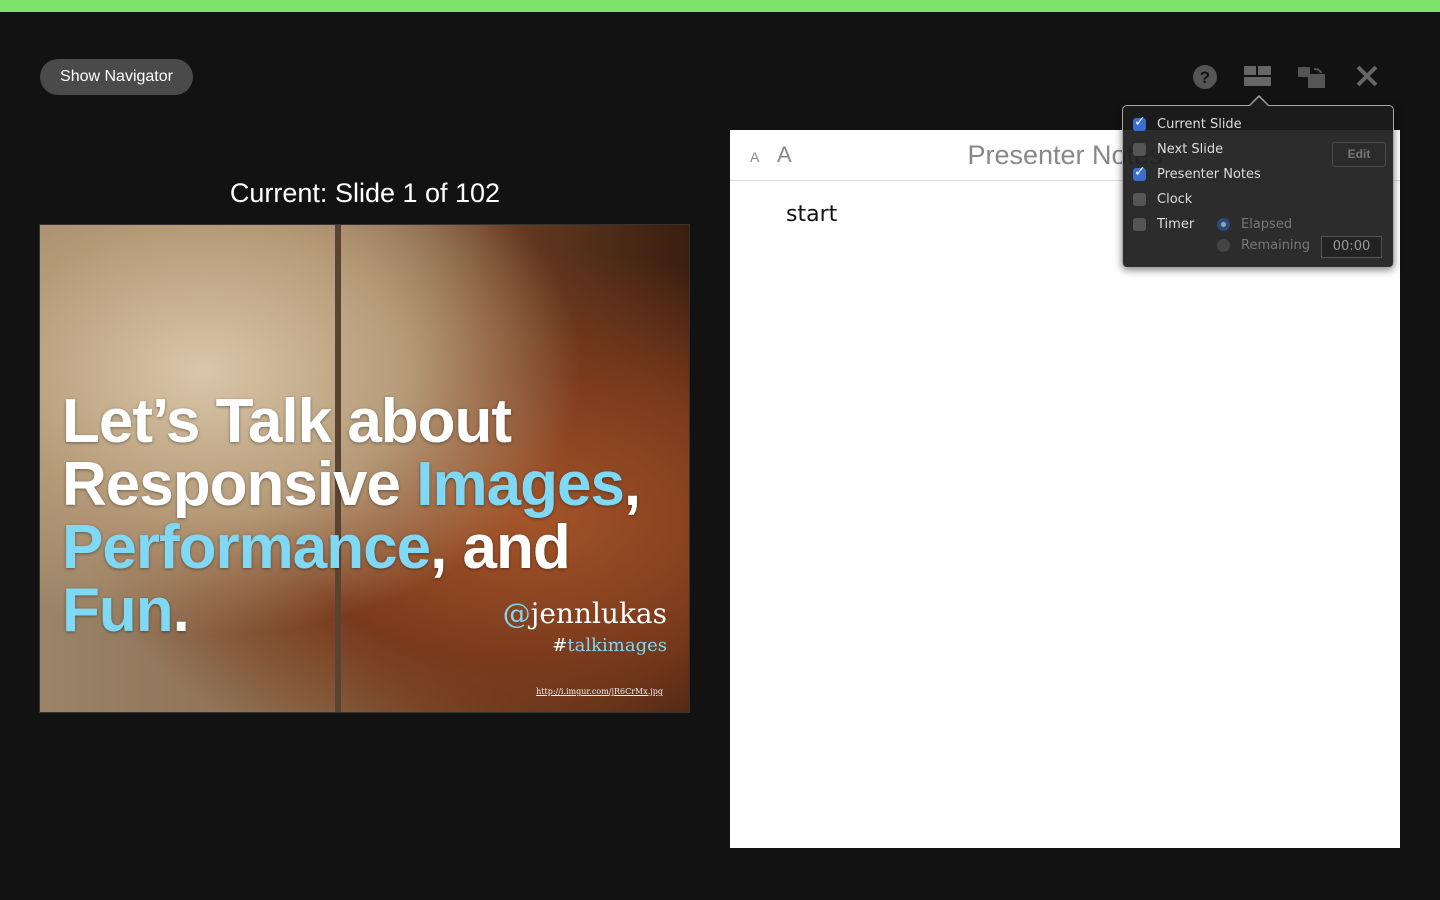 Image resolution: width=1440 pixels, height=900 pixels. I want to click on help-icon: ?, so click(1205, 77).